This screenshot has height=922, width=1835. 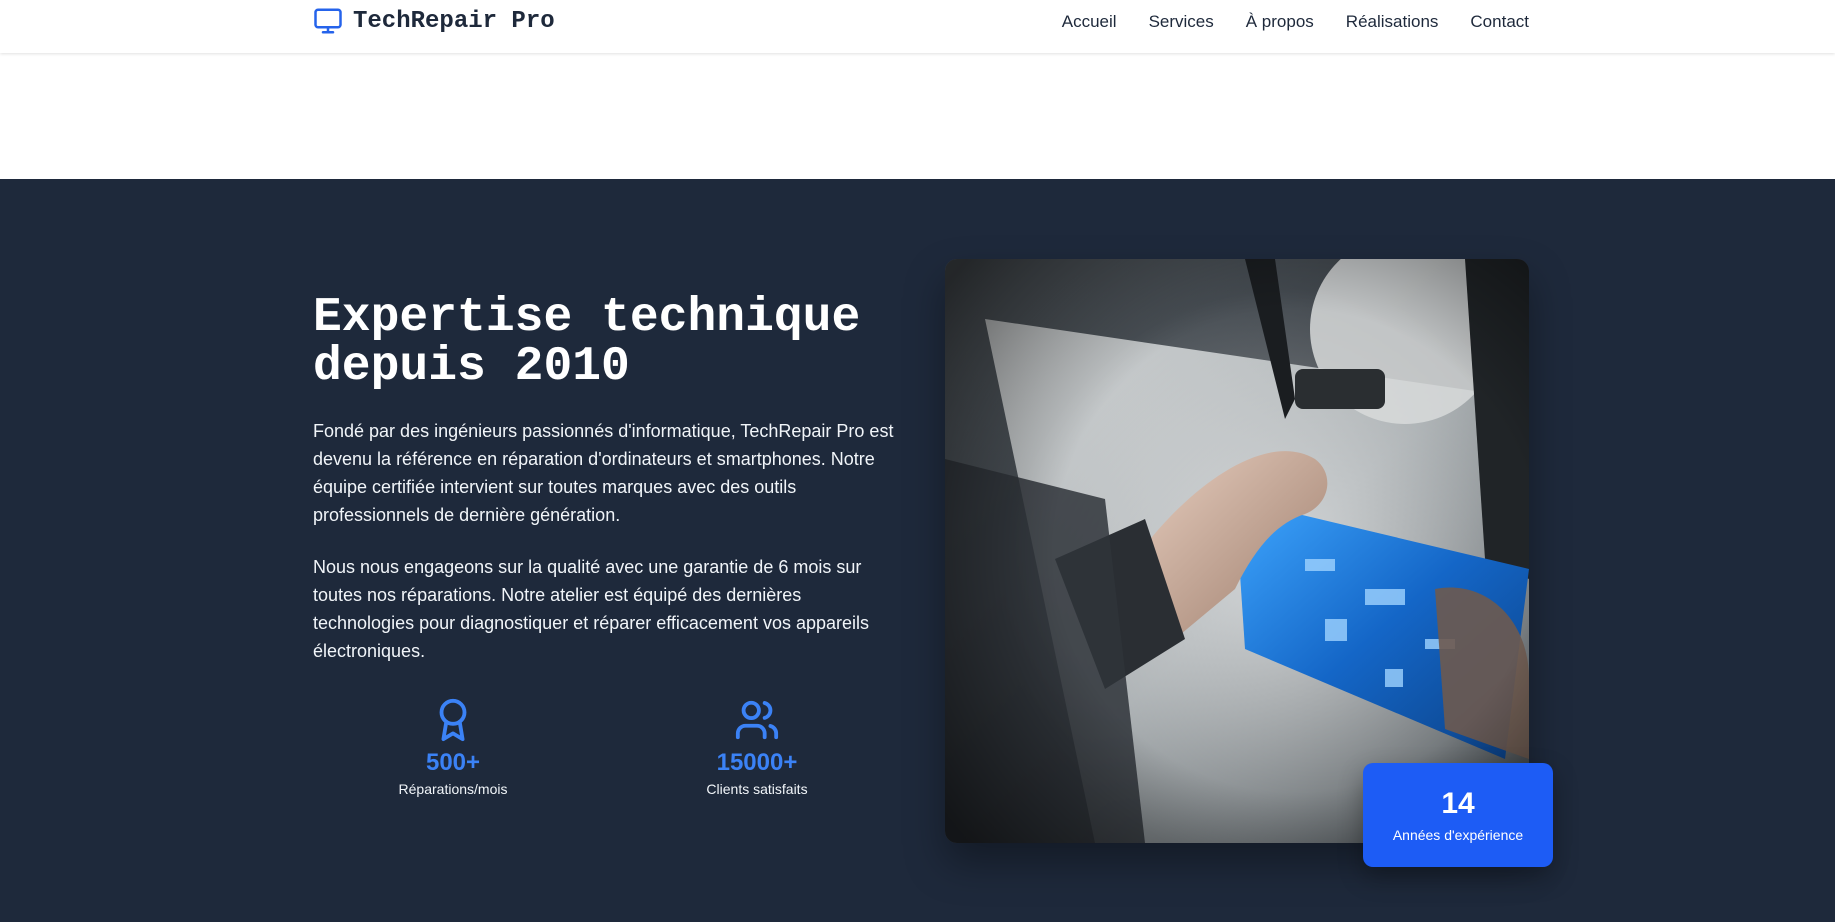 I want to click on stat-value: 500+, so click(x=453, y=762).